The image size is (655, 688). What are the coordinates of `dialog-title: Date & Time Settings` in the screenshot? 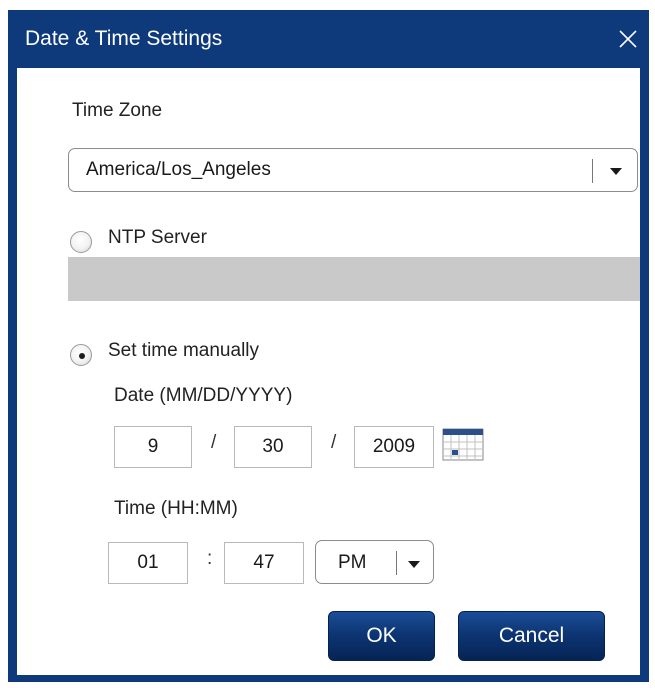 It's located at (124, 38).